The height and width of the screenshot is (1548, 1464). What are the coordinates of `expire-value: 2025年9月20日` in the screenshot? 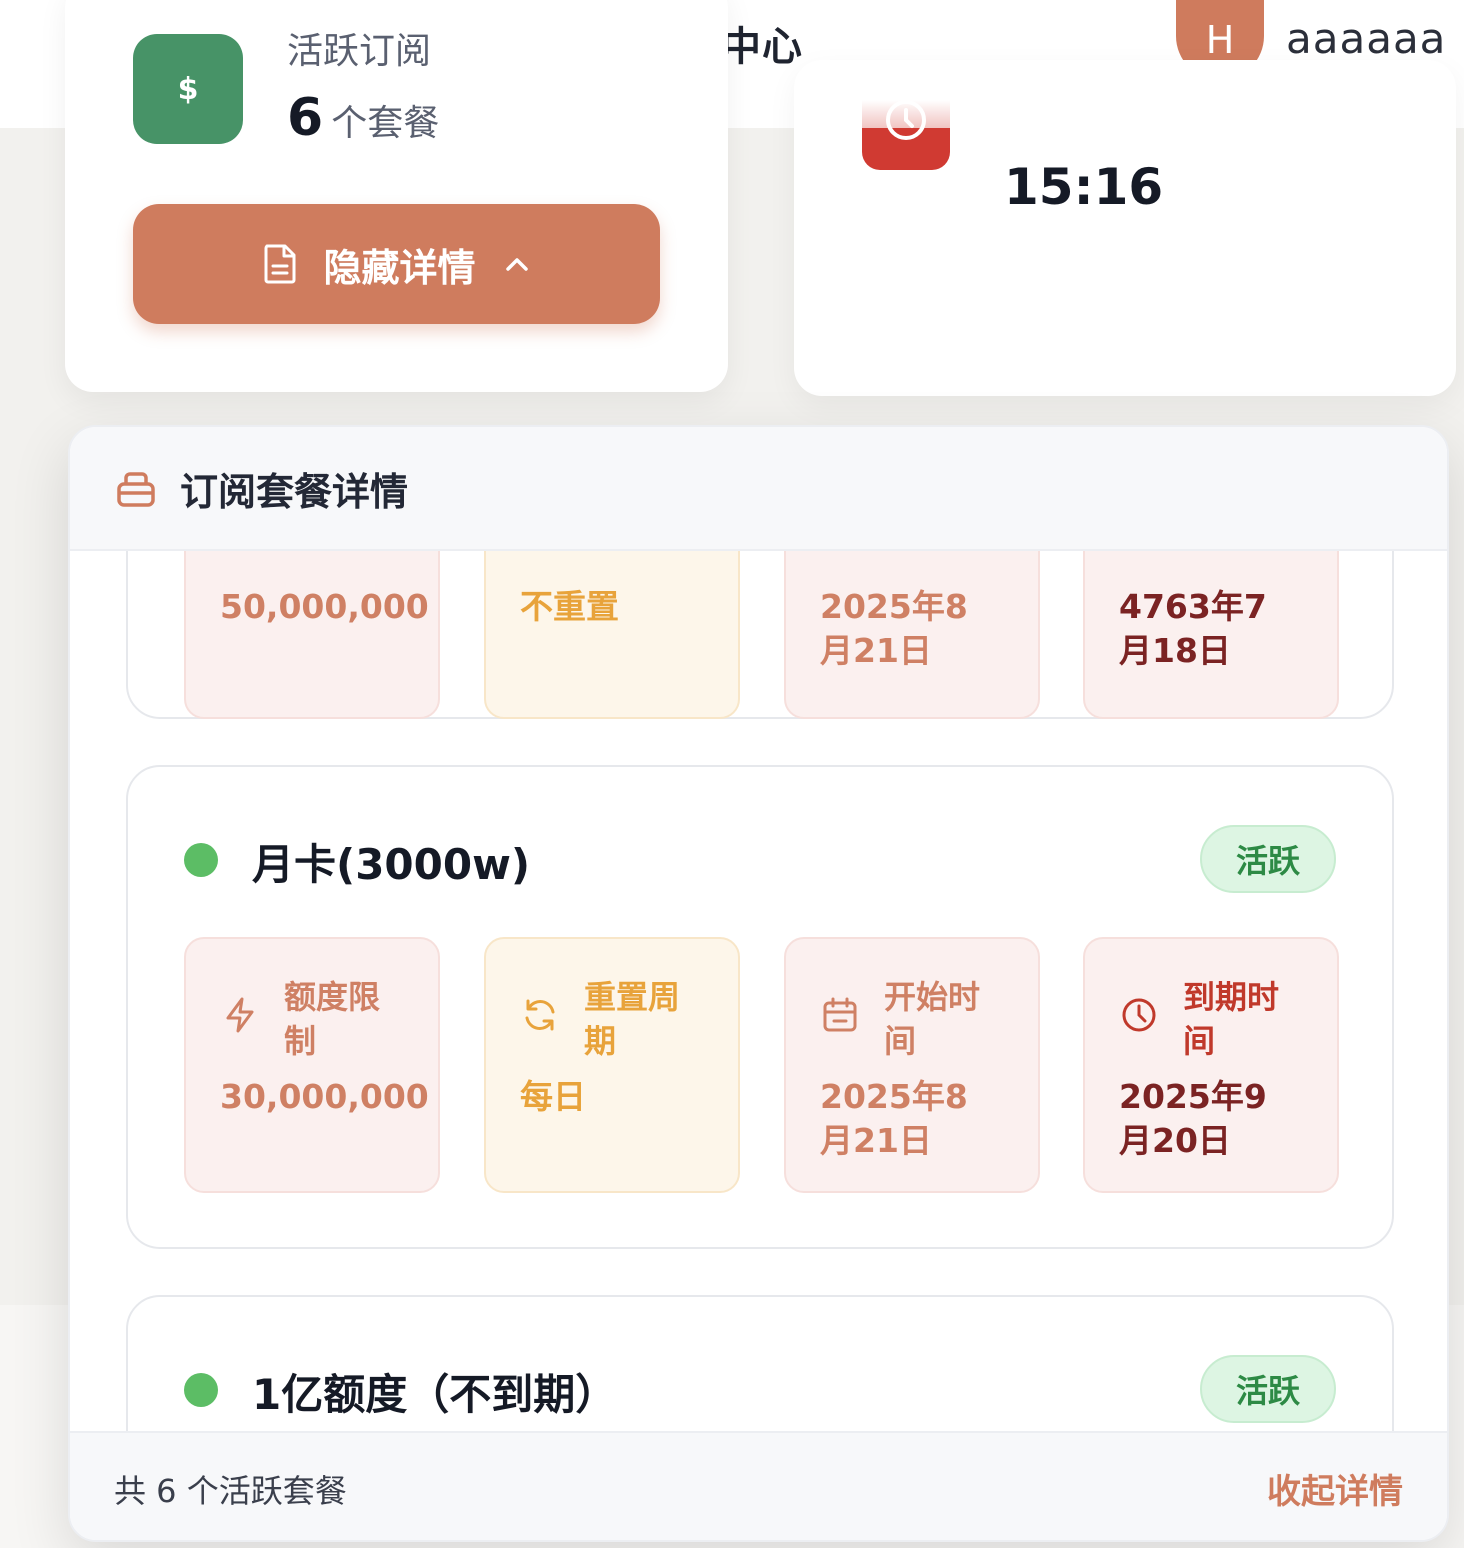 It's located at (1193, 1118).